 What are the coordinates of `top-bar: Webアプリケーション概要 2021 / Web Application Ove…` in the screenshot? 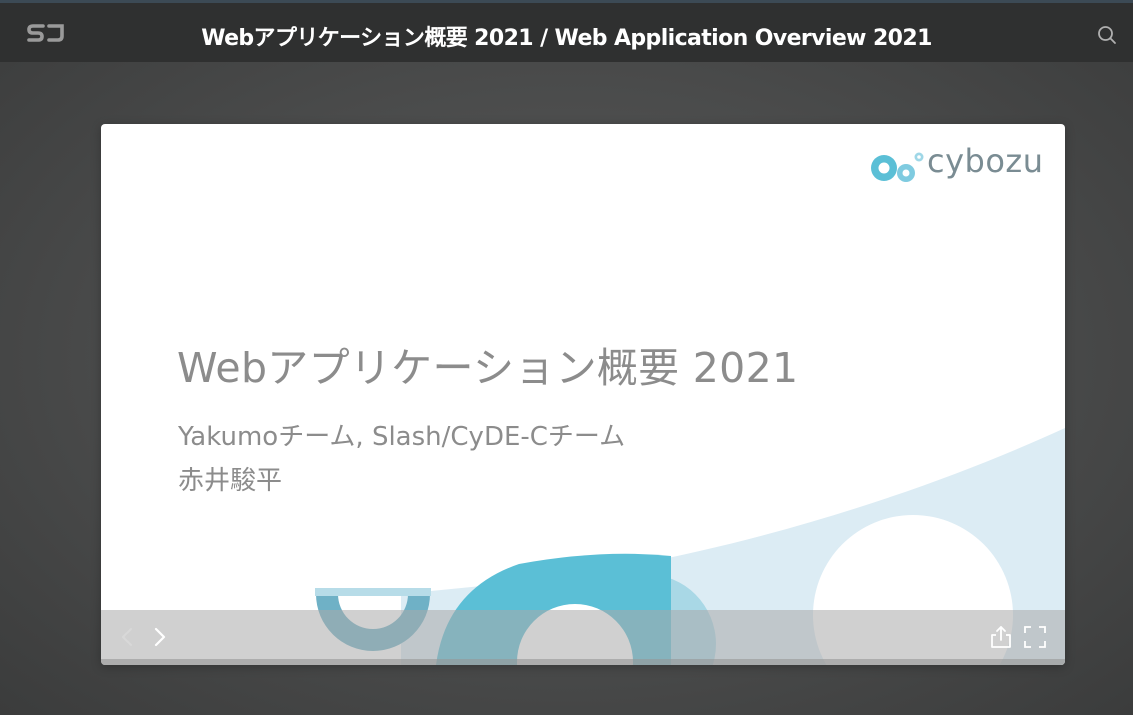 It's located at (566, 31).